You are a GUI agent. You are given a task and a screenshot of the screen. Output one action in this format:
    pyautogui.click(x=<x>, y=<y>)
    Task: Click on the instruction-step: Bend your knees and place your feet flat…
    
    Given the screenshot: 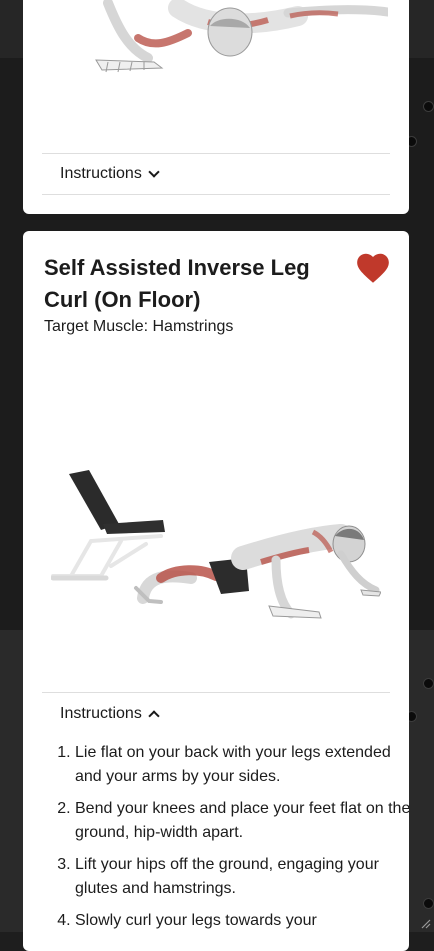 What is the action you would take?
    pyautogui.click(x=242, y=821)
    